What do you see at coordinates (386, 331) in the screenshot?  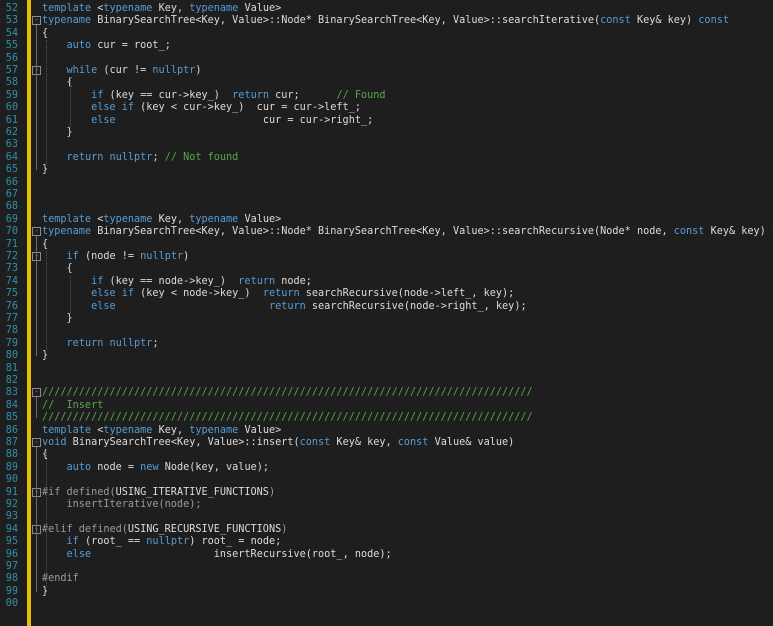 I see `code-line: 78` at bounding box center [386, 331].